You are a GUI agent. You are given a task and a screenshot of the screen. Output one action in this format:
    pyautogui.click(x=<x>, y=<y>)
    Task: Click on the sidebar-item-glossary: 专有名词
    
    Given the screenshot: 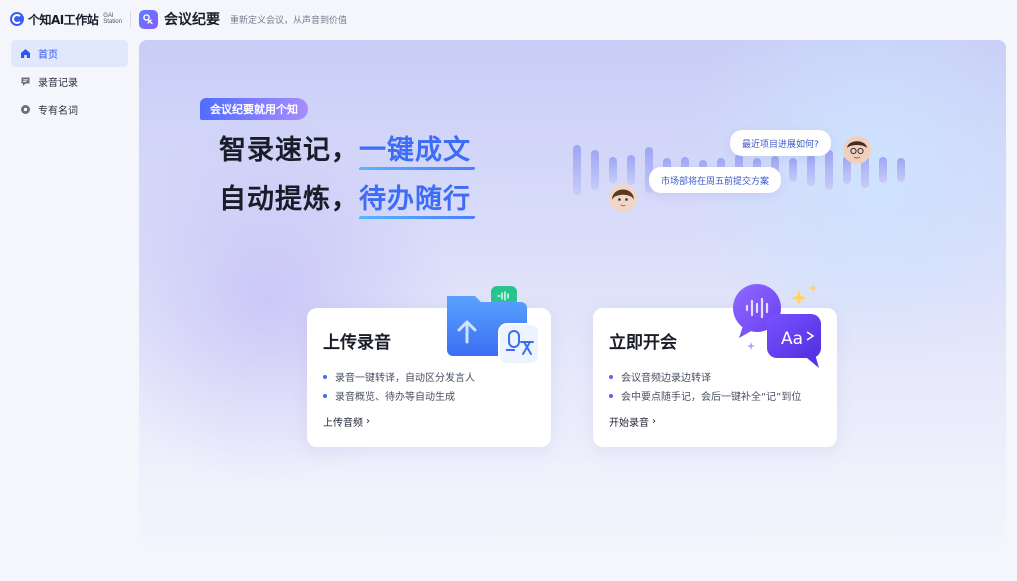 What is the action you would take?
    pyautogui.click(x=69, y=109)
    